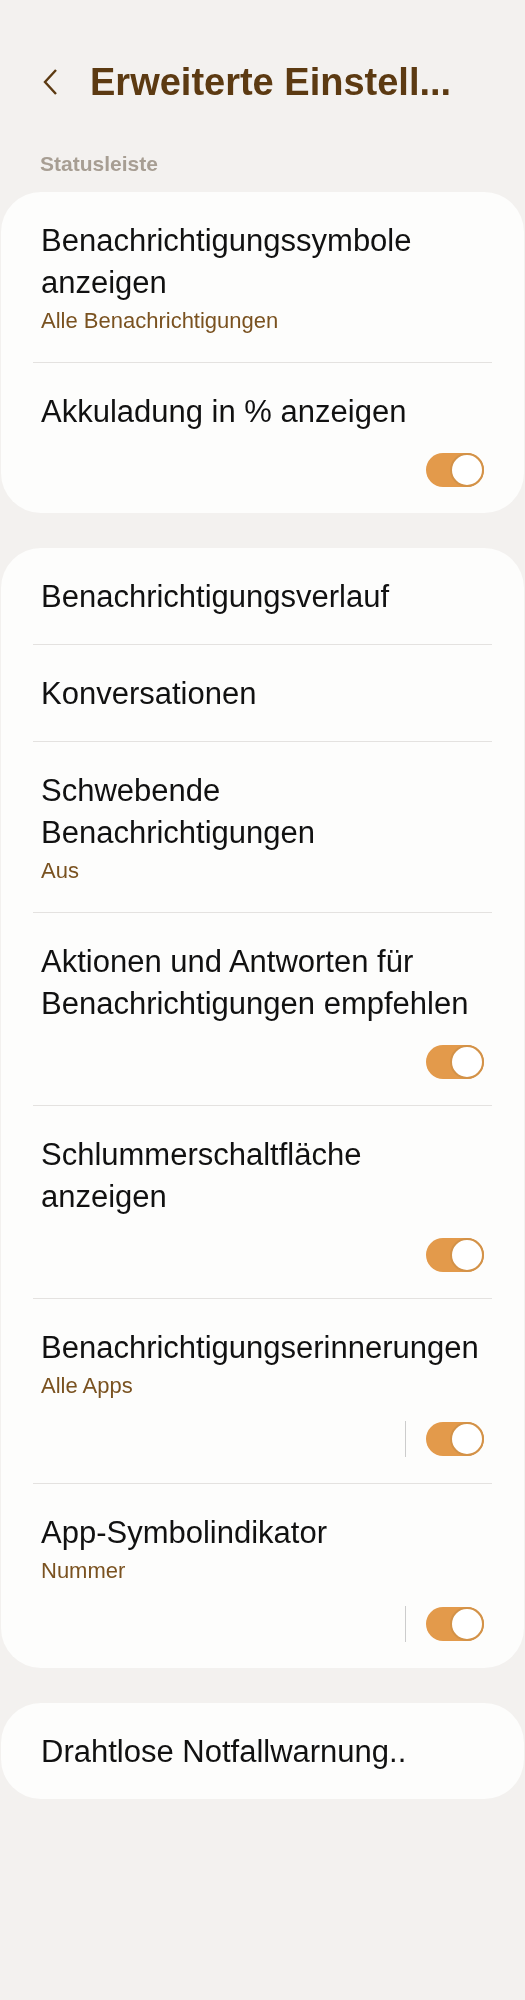 This screenshot has height=2000, width=525. I want to click on setting-value: Nummer, so click(84, 1571).